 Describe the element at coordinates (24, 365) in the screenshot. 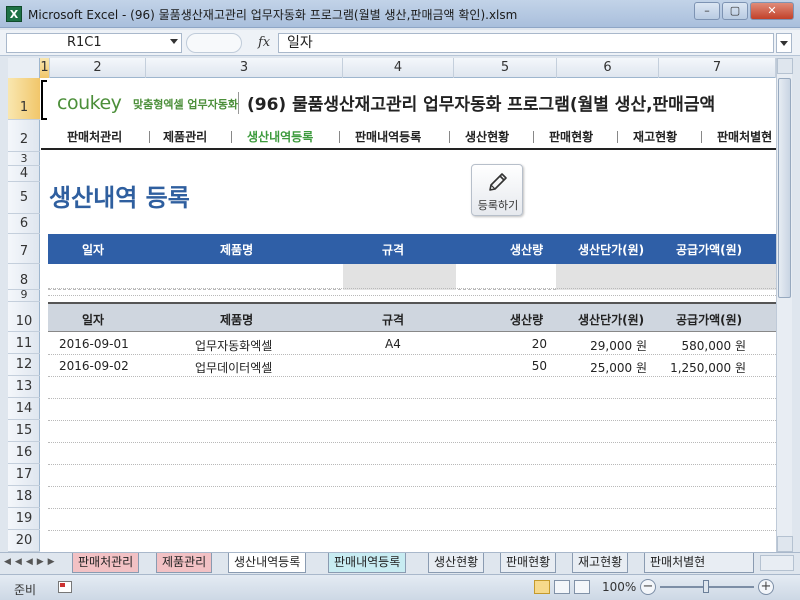

I see `row-header-12: 12` at that location.